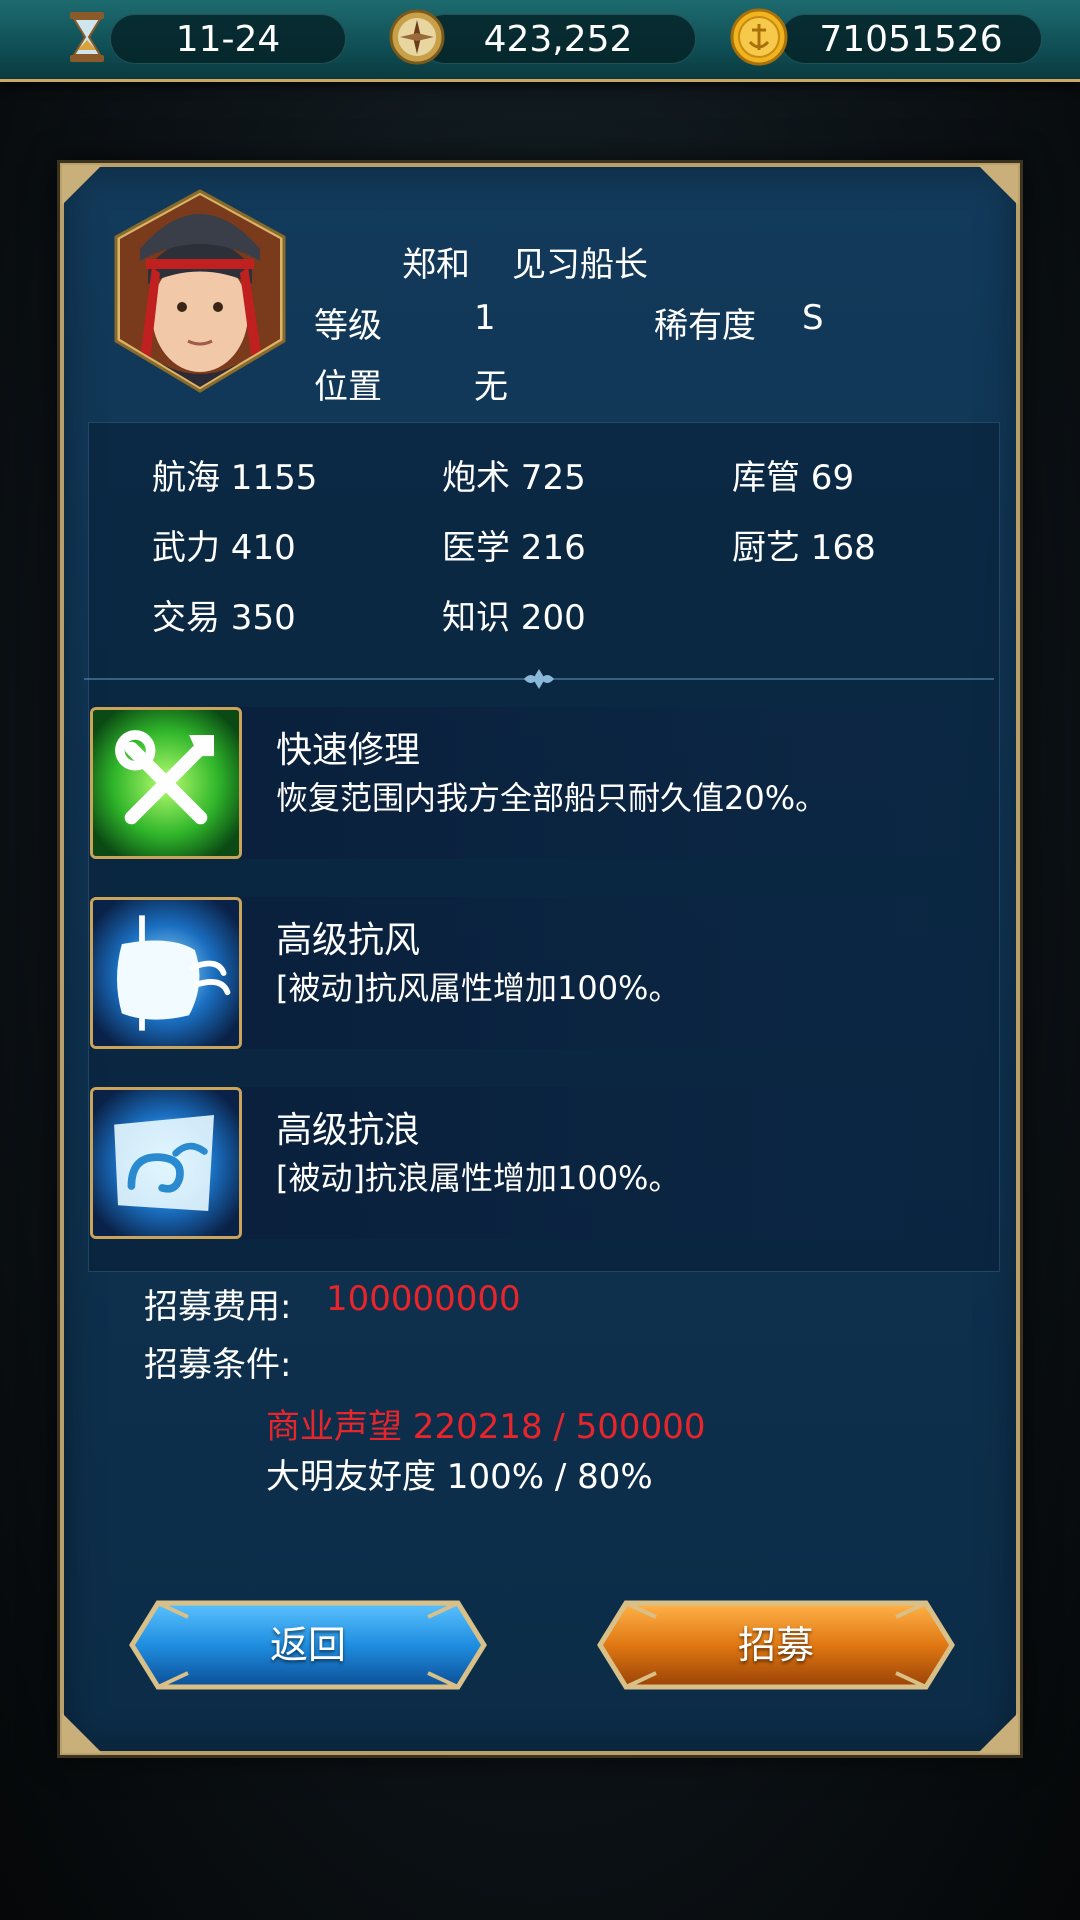 This screenshot has width=1080, height=1920. Describe the element at coordinates (459, 1477) in the screenshot. I see `condition-friendship: 大明友好度 100% / 80%` at that location.